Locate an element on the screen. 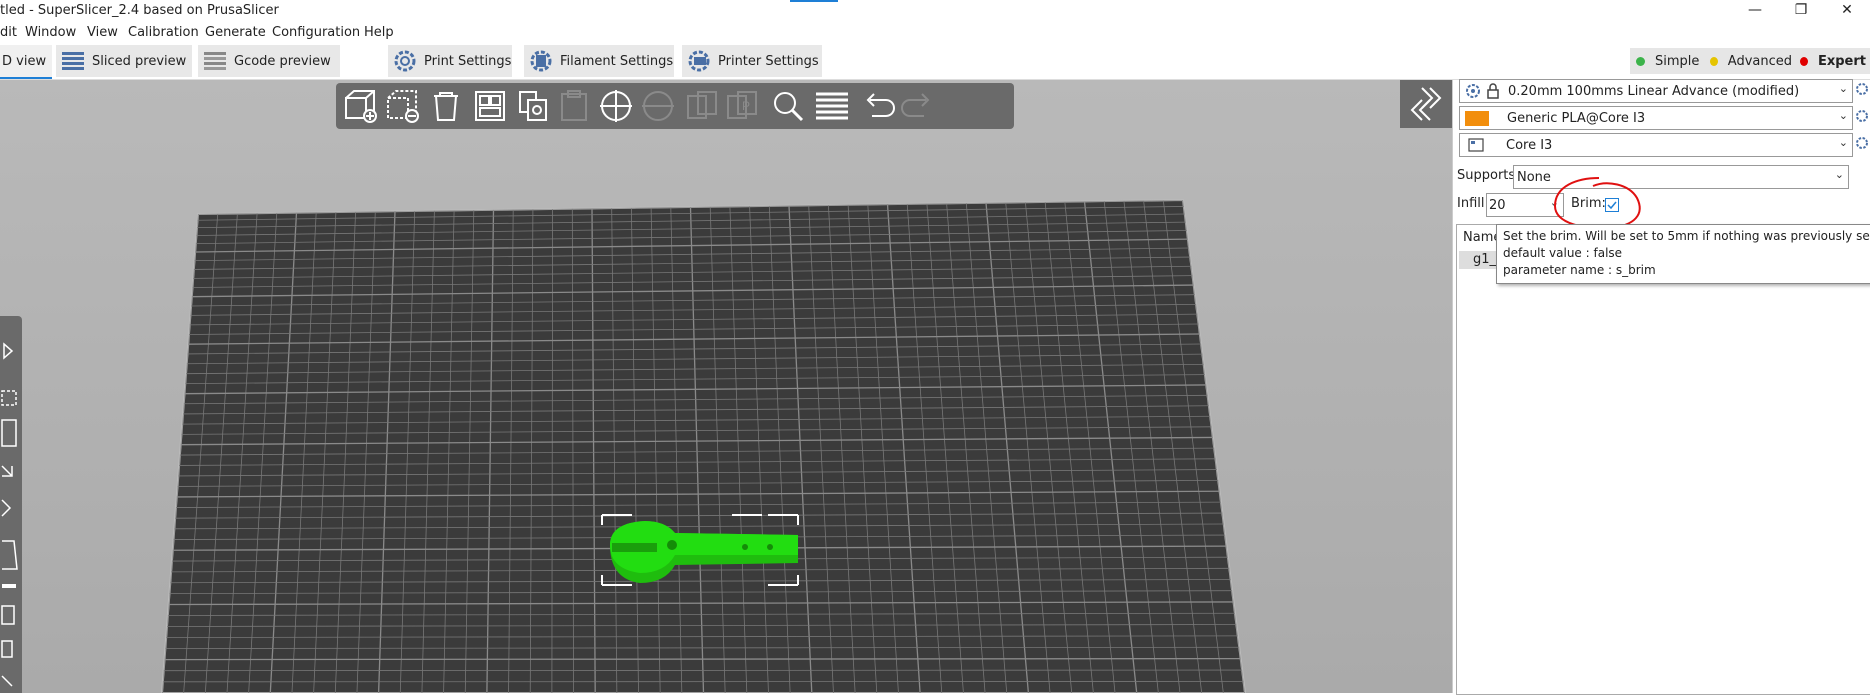 The height and width of the screenshot is (697, 1870). add-object-icon is located at coordinates (360, 106).